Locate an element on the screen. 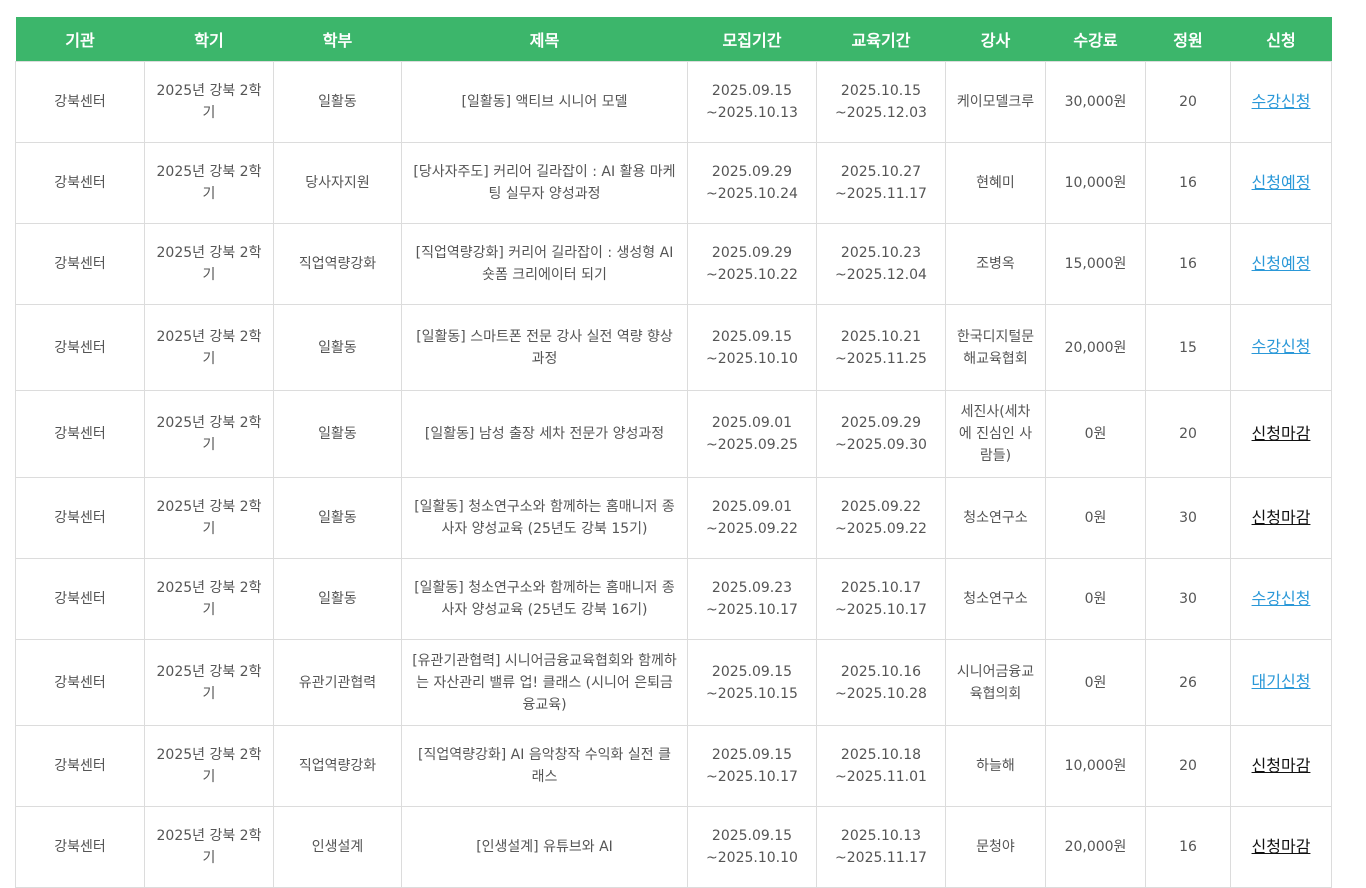  cell-edu-period: 2025.10.23 ~2025.12.04 is located at coordinates (881, 264).